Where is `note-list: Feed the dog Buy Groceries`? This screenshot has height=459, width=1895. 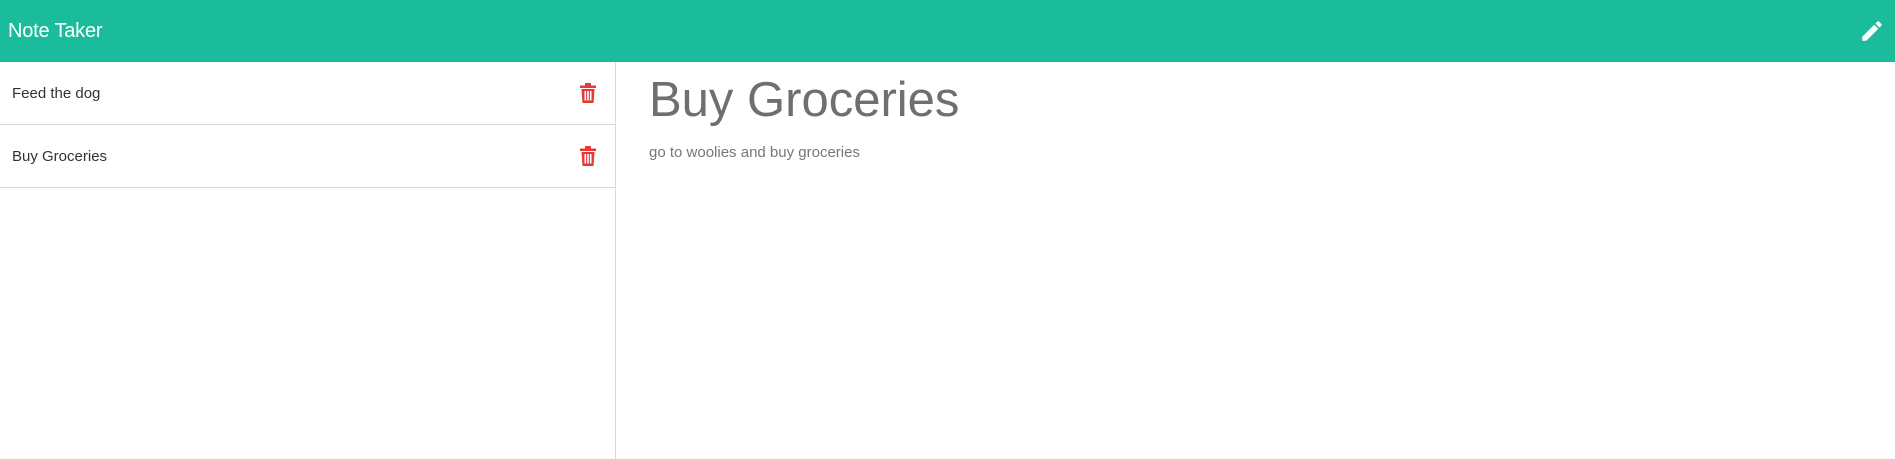 note-list: Feed the dog Buy Groceries is located at coordinates (307, 125).